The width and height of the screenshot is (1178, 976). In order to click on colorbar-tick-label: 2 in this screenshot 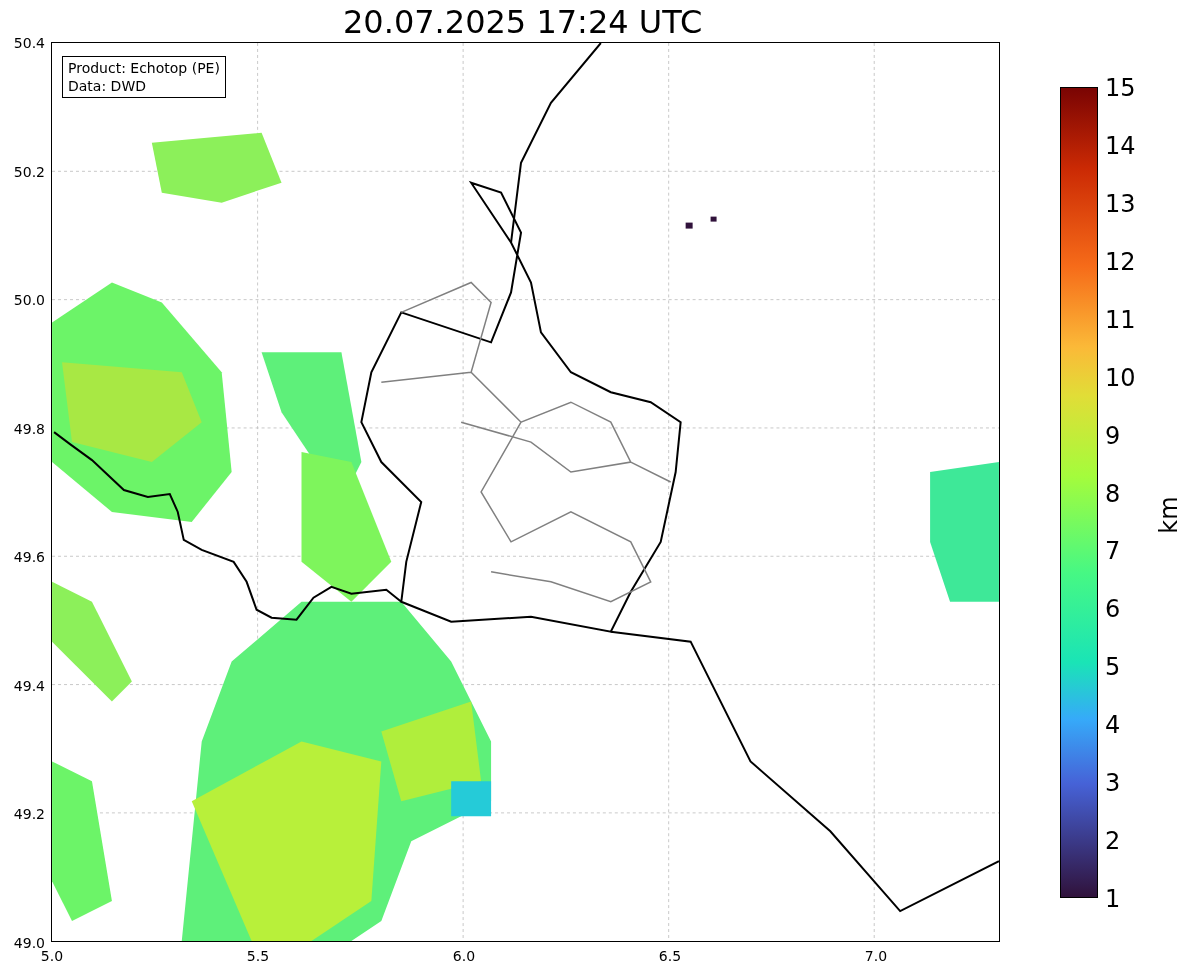, I will do `click(1113, 841)`.